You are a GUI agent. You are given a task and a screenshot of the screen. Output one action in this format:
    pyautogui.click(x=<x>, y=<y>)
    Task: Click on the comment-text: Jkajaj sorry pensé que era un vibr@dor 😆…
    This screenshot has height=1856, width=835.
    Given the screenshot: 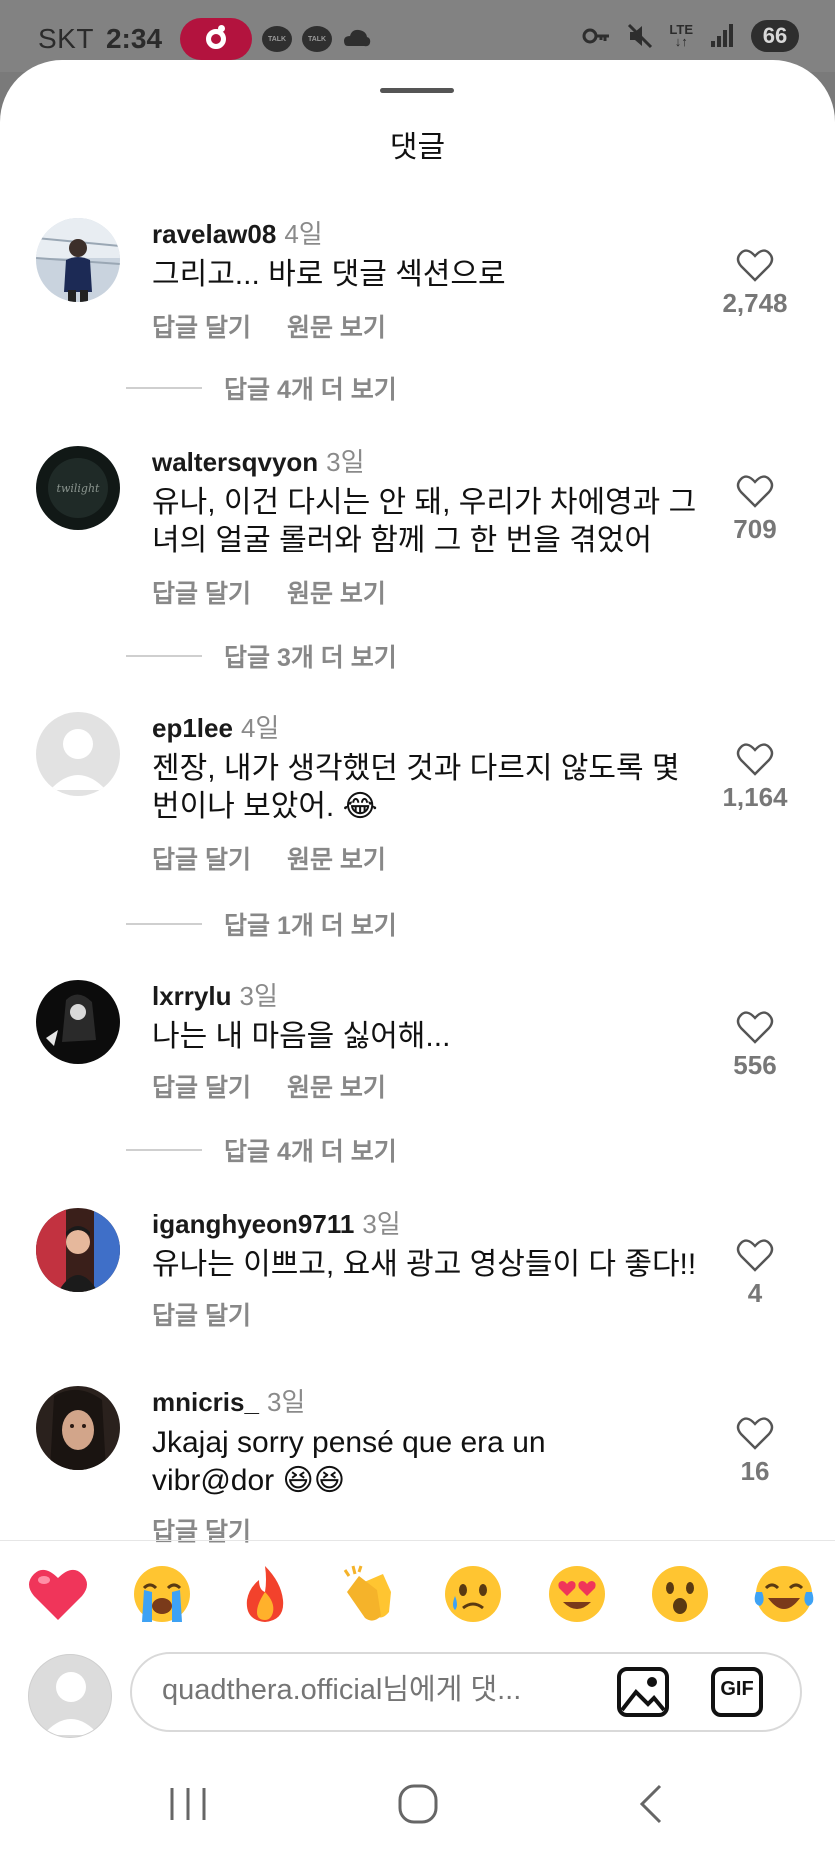 What is the action you would take?
    pyautogui.click(x=349, y=1461)
    